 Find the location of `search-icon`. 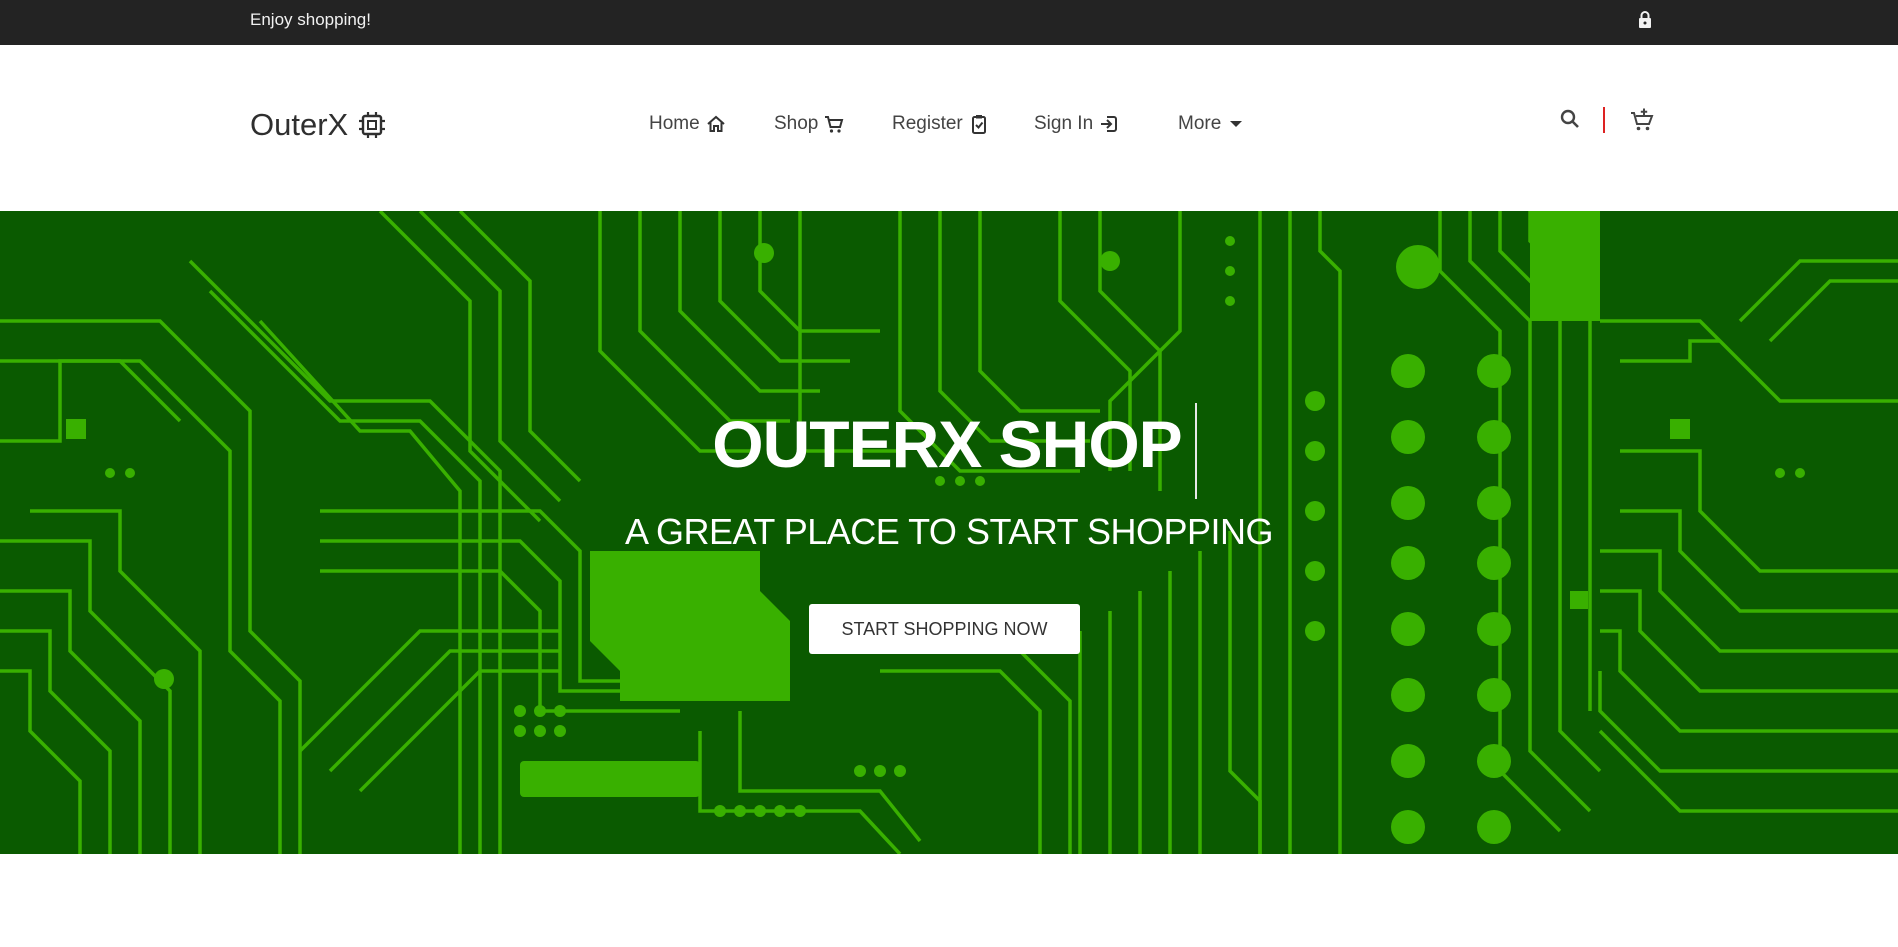

search-icon is located at coordinates (1570, 119).